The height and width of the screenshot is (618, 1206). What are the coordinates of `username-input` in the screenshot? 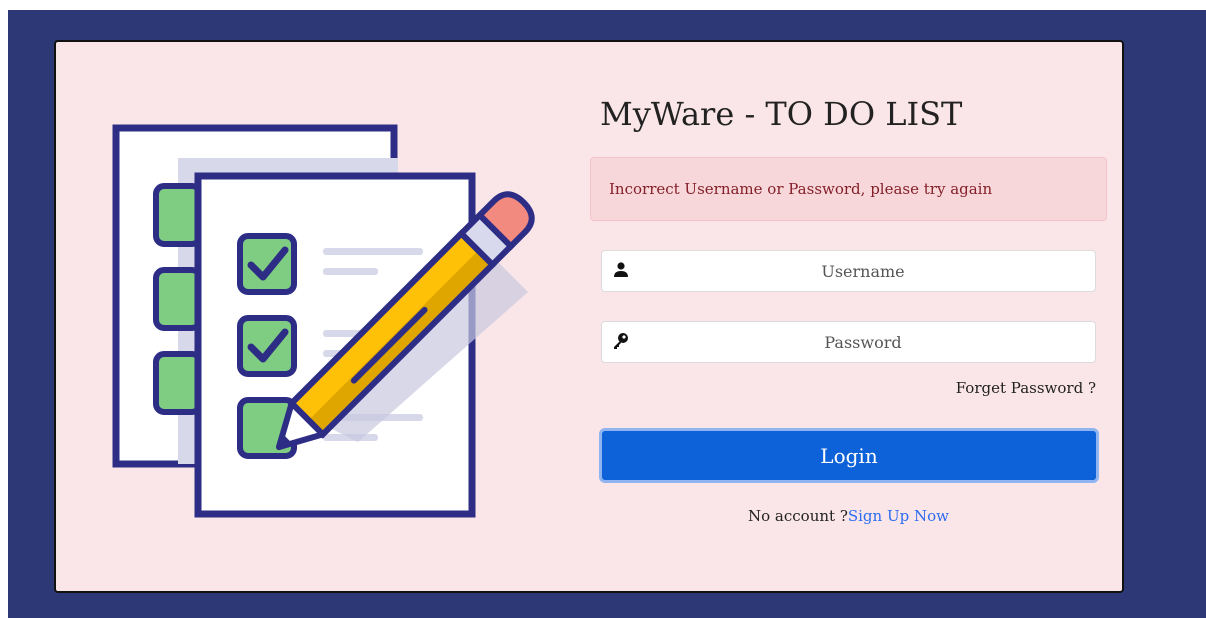 It's located at (863, 271).